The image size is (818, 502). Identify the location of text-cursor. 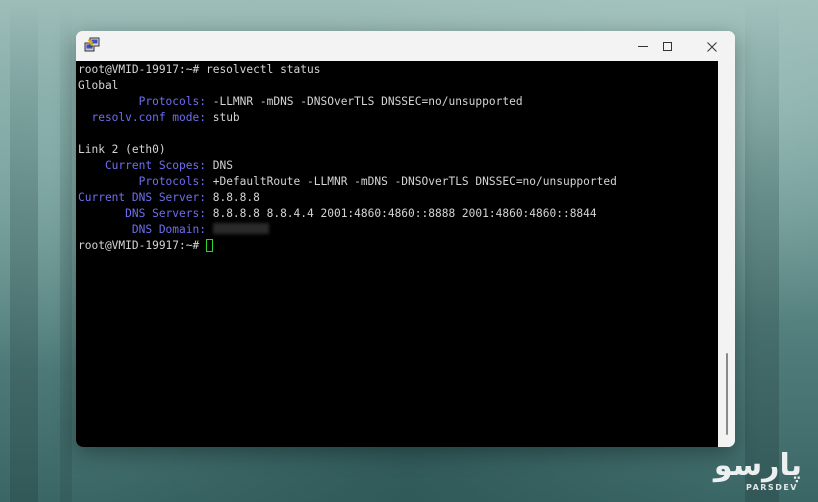
(209, 245).